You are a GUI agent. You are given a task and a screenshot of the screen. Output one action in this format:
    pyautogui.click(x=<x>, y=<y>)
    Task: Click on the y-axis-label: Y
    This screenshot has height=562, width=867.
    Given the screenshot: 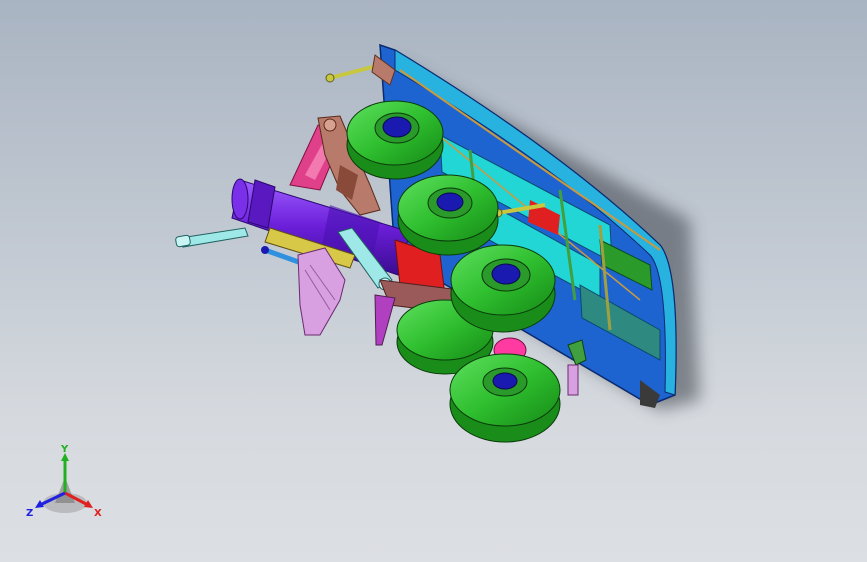 What is the action you would take?
    pyautogui.click(x=64, y=450)
    